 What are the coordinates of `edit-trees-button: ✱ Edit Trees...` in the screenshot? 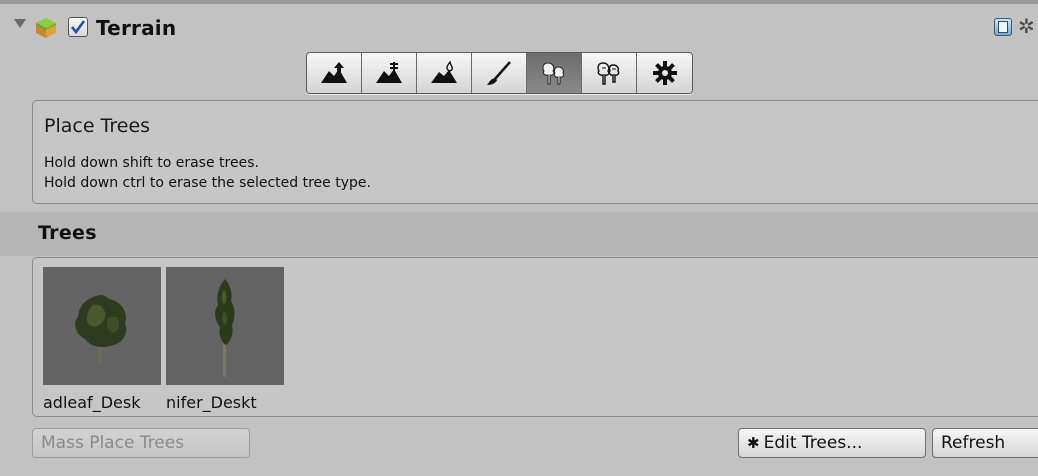 It's located at (832, 443).